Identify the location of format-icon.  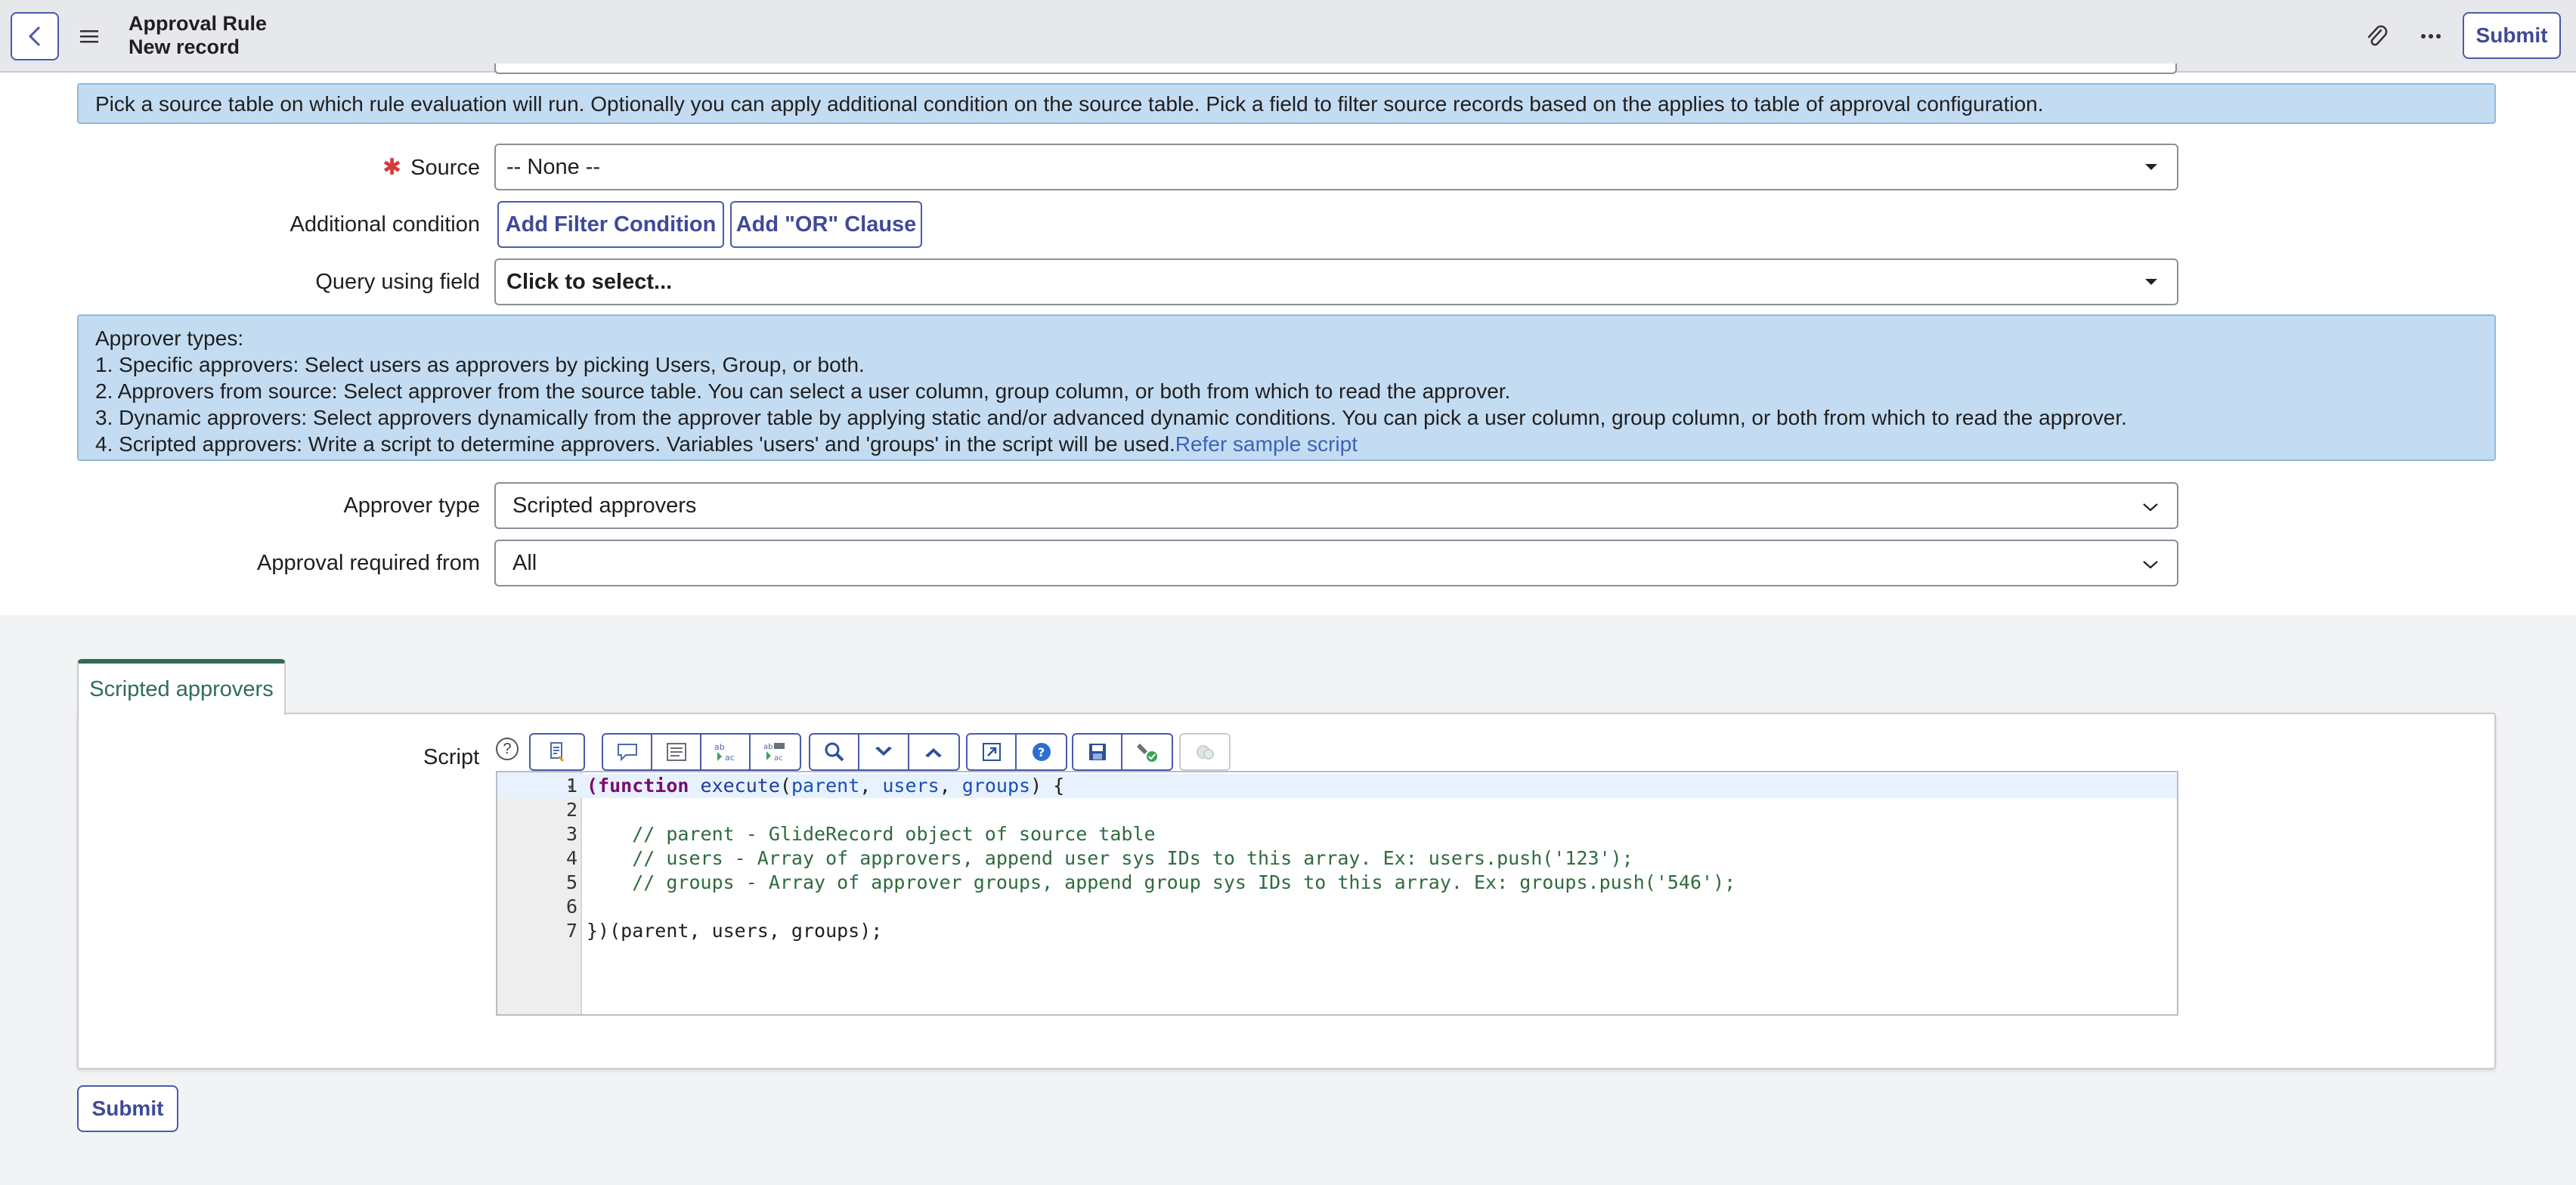
(557, 752).